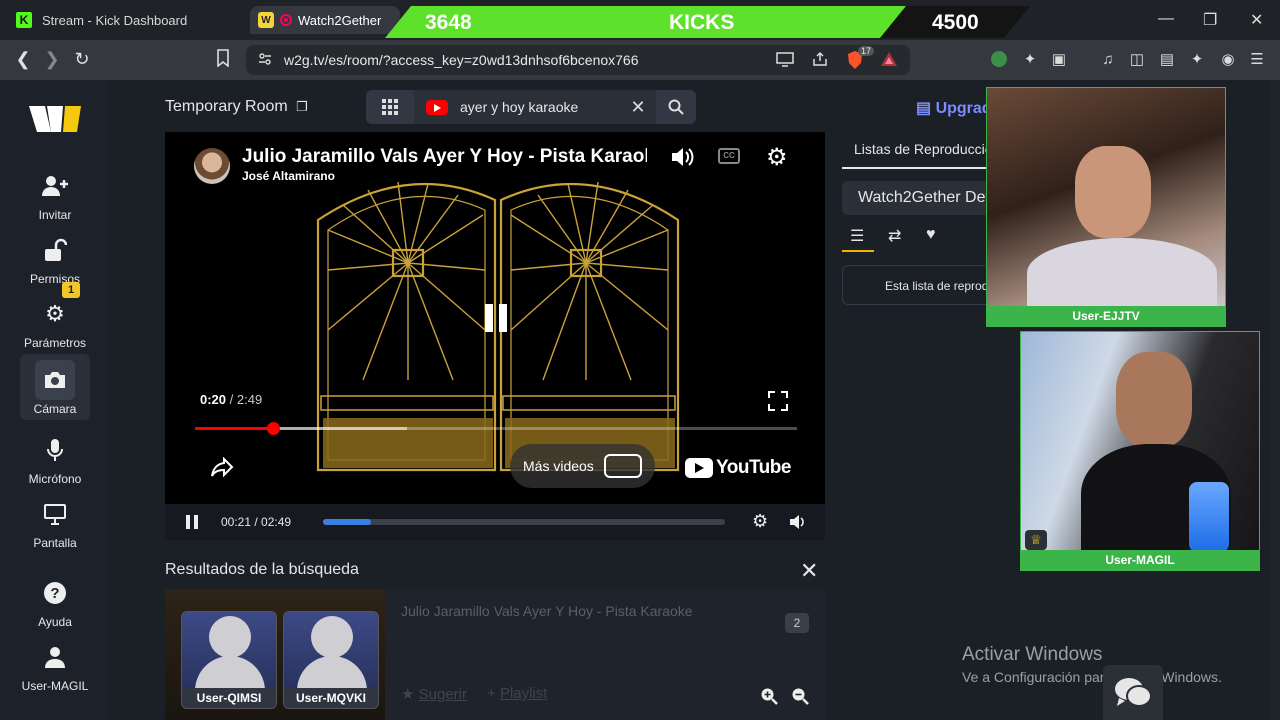 This screenshot has height=720, width=1280. Describe the element at coordinates (1106, 207) in the screenshot. I see `webcam-tile: User-EJJTV` at that location.